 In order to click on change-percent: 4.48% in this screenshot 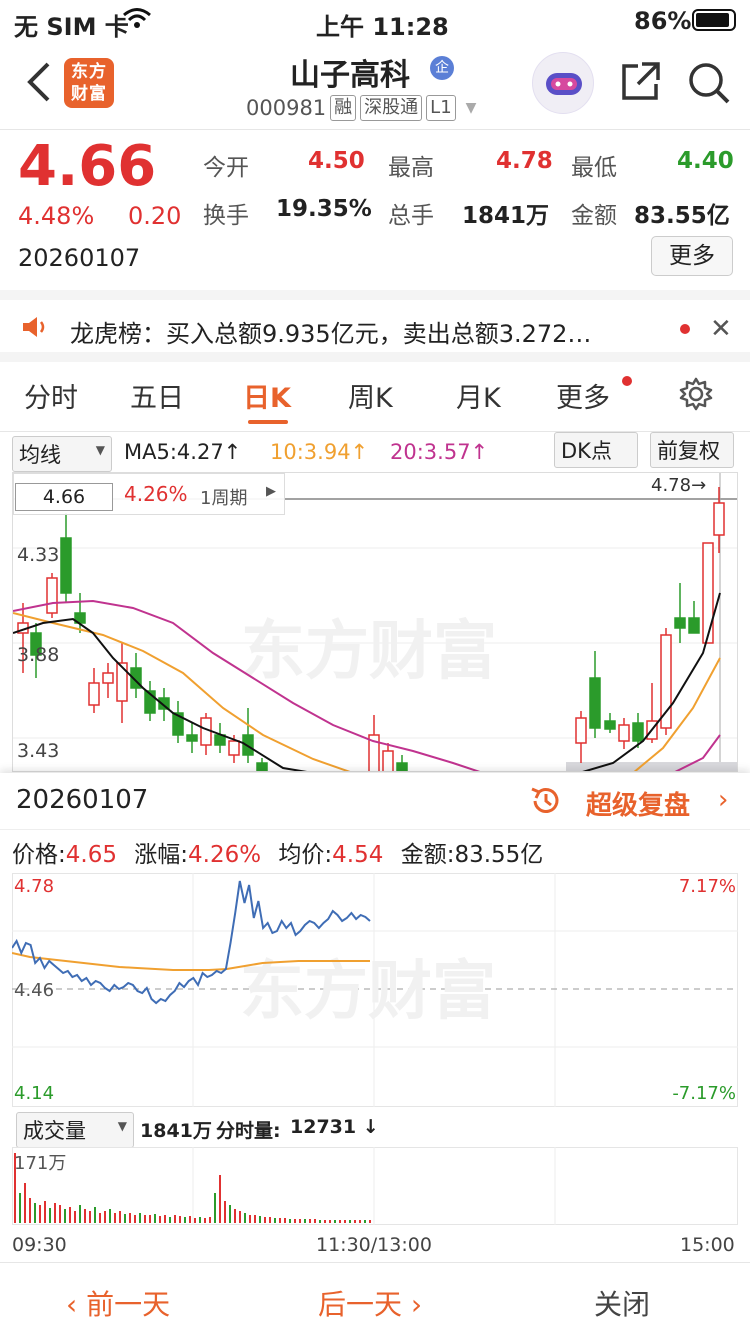, I will do `click(56, 216)`.